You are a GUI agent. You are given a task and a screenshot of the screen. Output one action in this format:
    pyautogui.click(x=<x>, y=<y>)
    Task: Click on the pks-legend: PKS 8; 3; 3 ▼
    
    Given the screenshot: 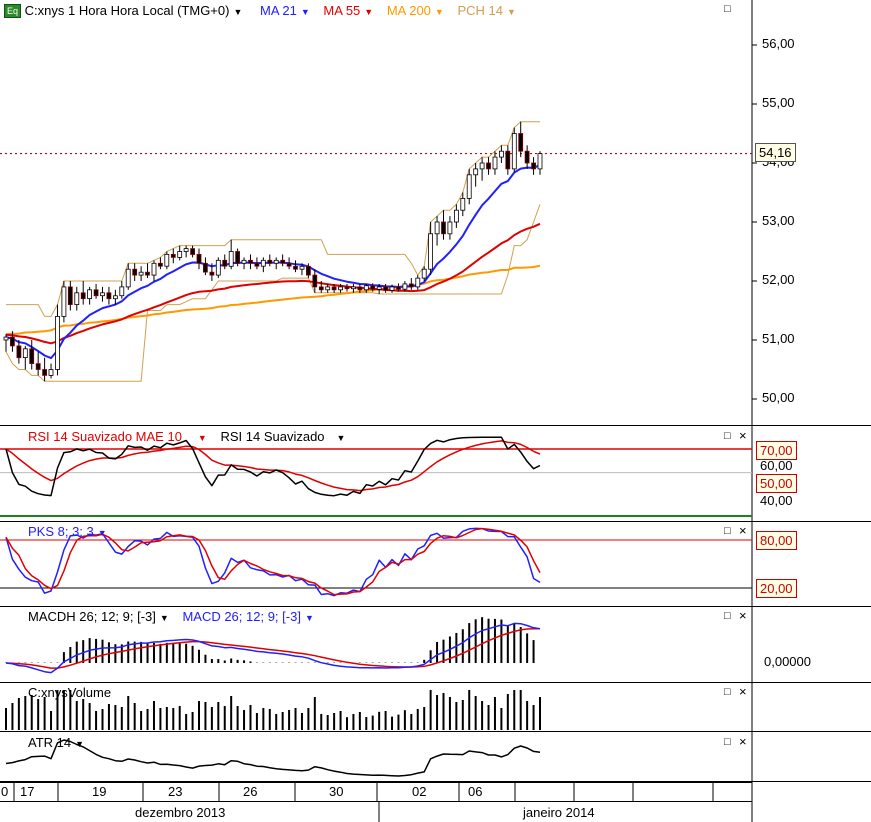 What is the action you would take?
    pyautogui.click(x=67, y=532)
    